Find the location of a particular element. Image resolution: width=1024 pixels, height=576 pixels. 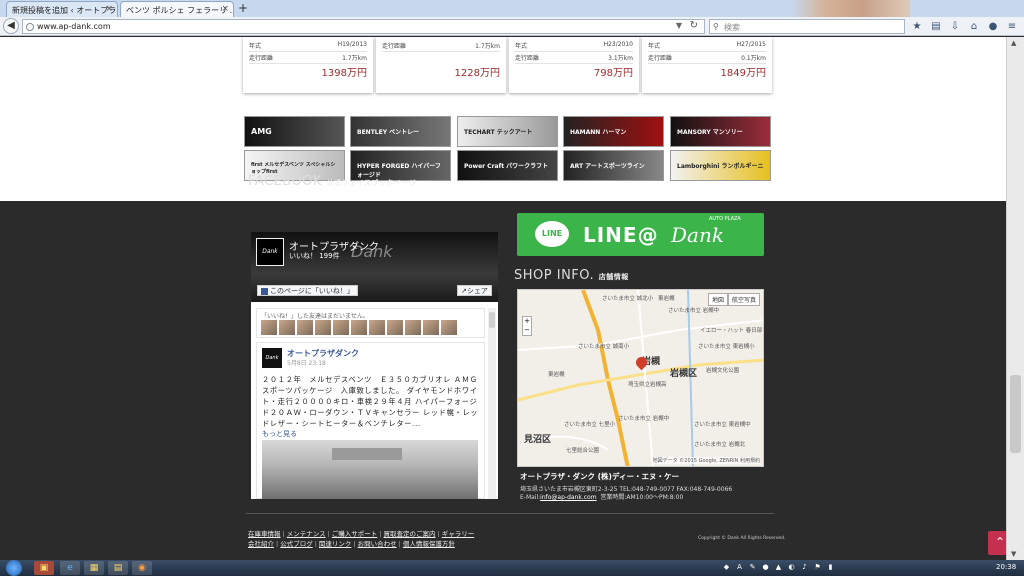

spec-value: H23/2010 is located at coordinates (618, 44).